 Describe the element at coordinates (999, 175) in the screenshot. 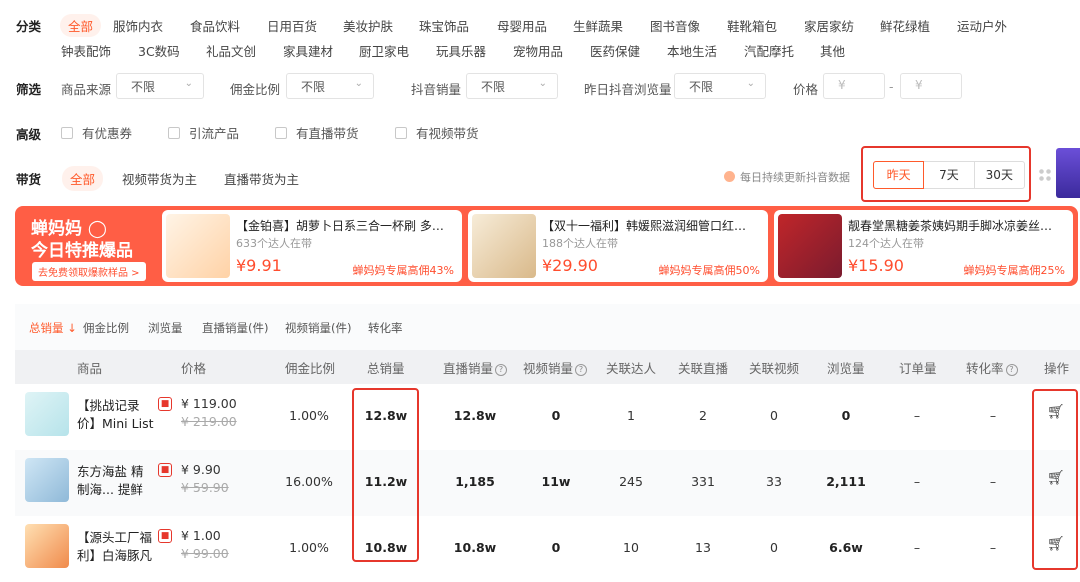

I see `date-tab-30d: 30天` at that location.